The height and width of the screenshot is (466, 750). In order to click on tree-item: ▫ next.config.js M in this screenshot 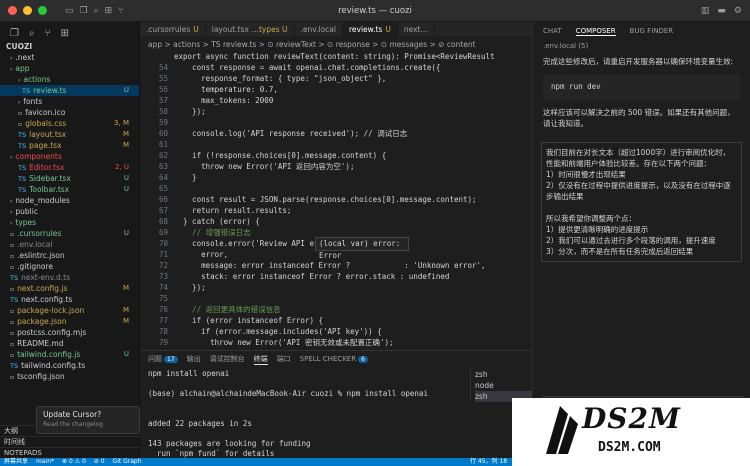, I will do `click(69, 288)`.